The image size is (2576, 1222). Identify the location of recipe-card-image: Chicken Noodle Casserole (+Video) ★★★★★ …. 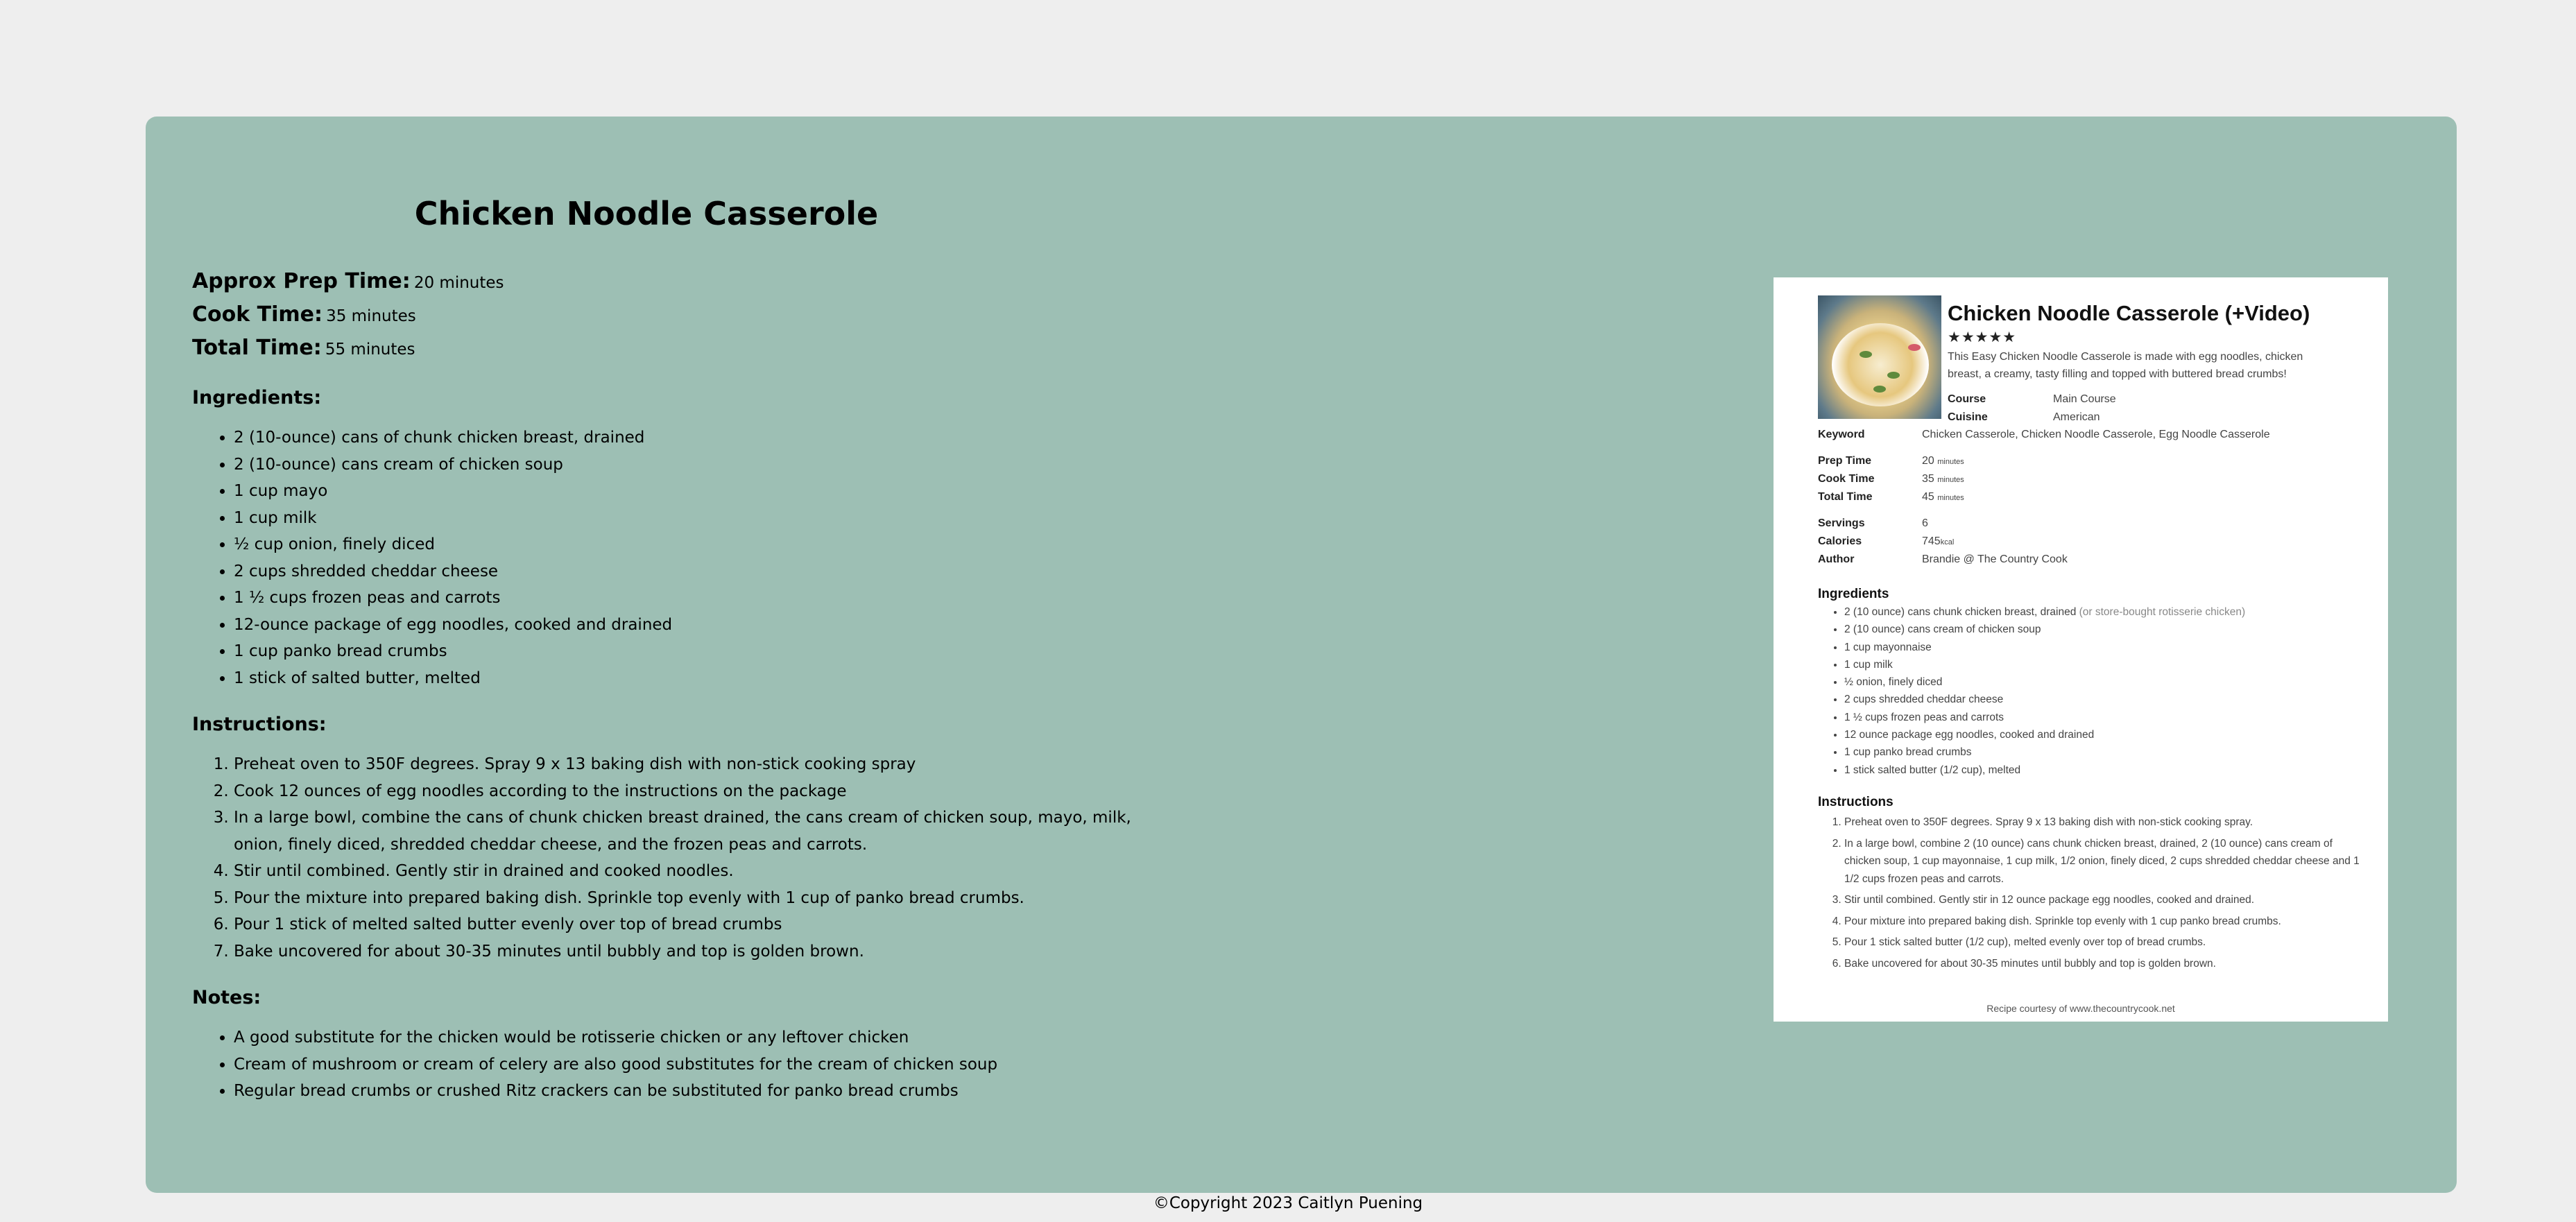
(2081, 649).